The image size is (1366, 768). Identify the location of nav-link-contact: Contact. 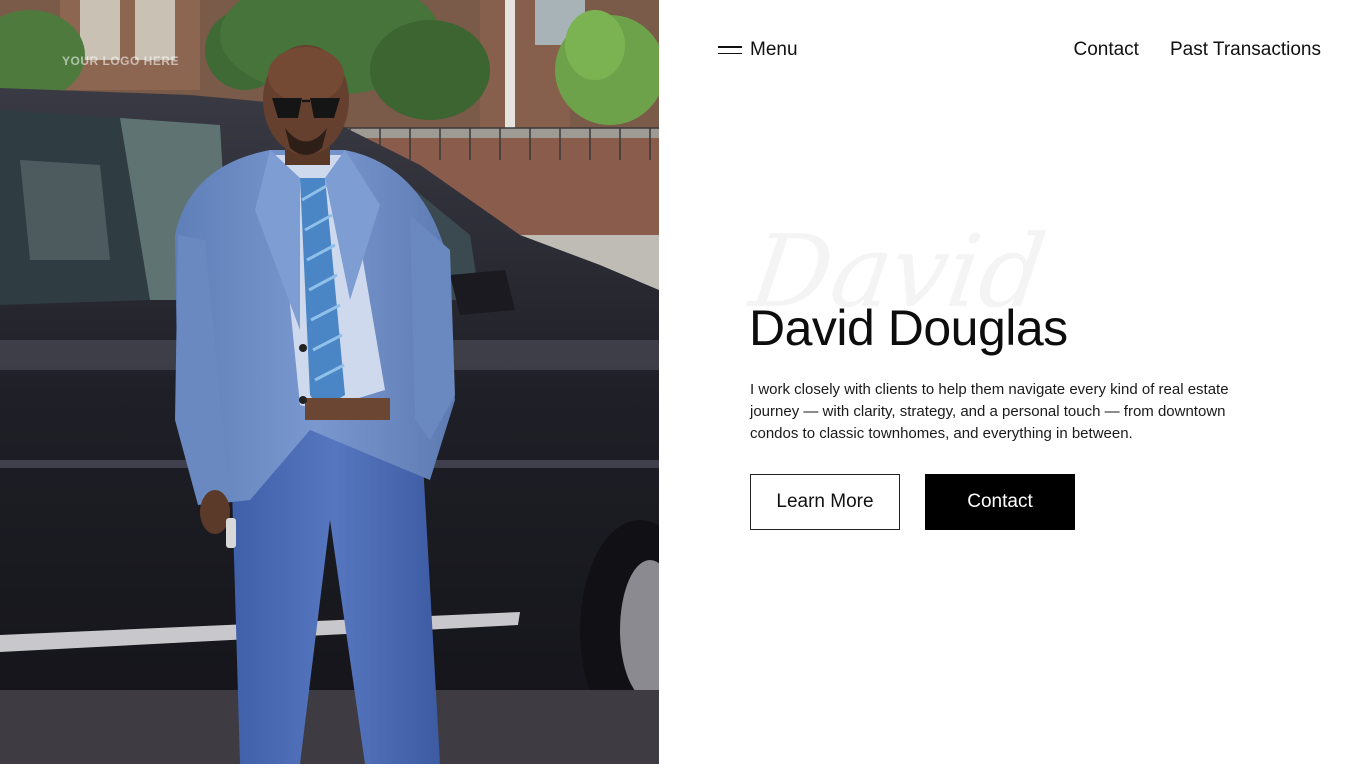
(1105, 50).